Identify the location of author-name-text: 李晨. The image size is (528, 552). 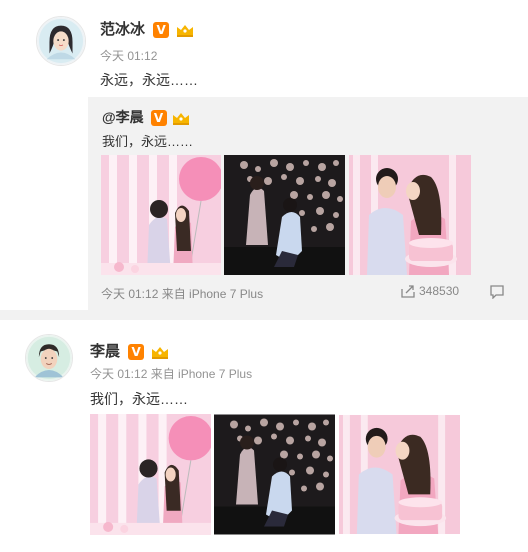
(105, 351).